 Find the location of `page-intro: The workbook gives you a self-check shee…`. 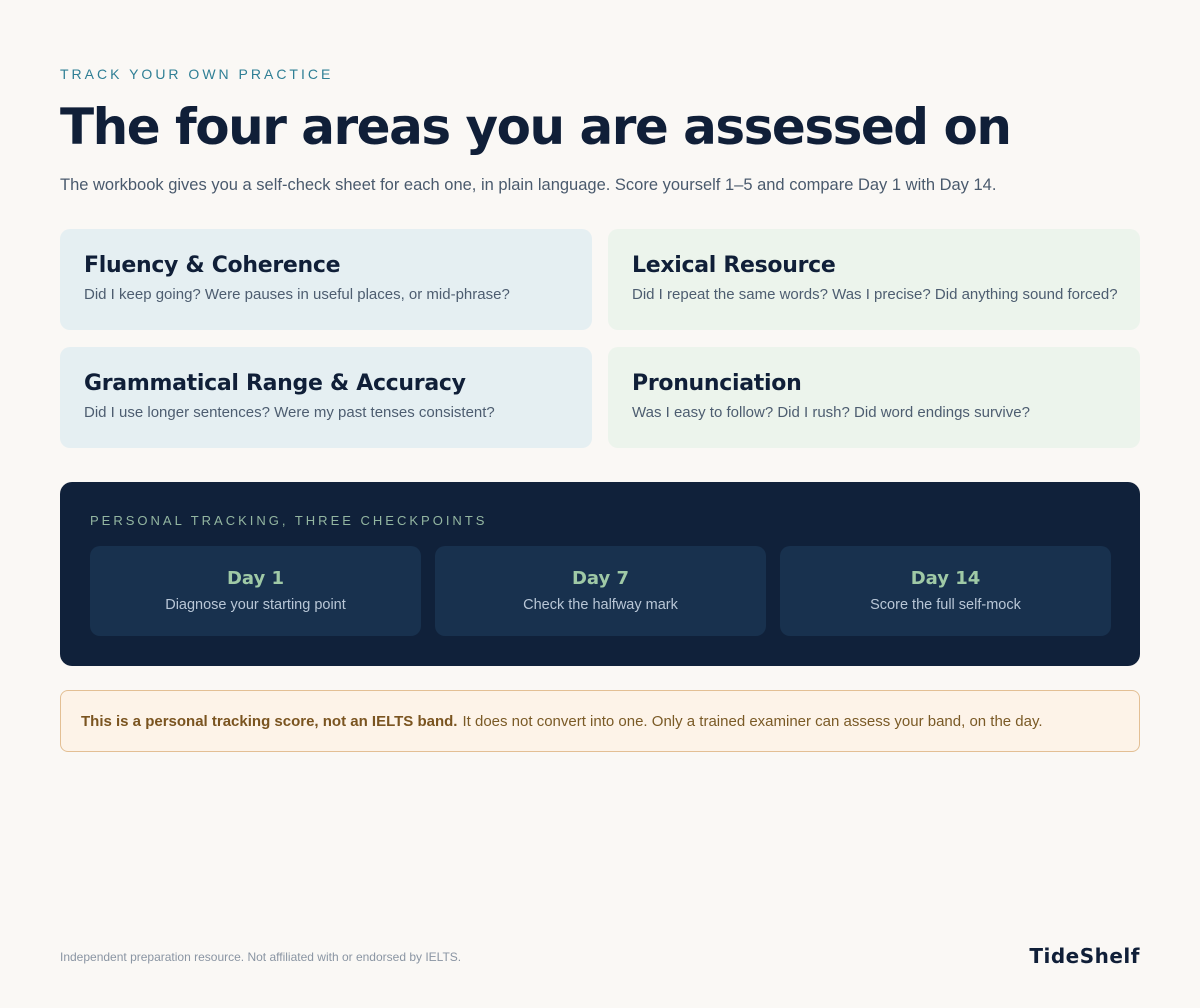

page-intro: The workbook gives you a self-check shee… is located at coordinates (528, 185).